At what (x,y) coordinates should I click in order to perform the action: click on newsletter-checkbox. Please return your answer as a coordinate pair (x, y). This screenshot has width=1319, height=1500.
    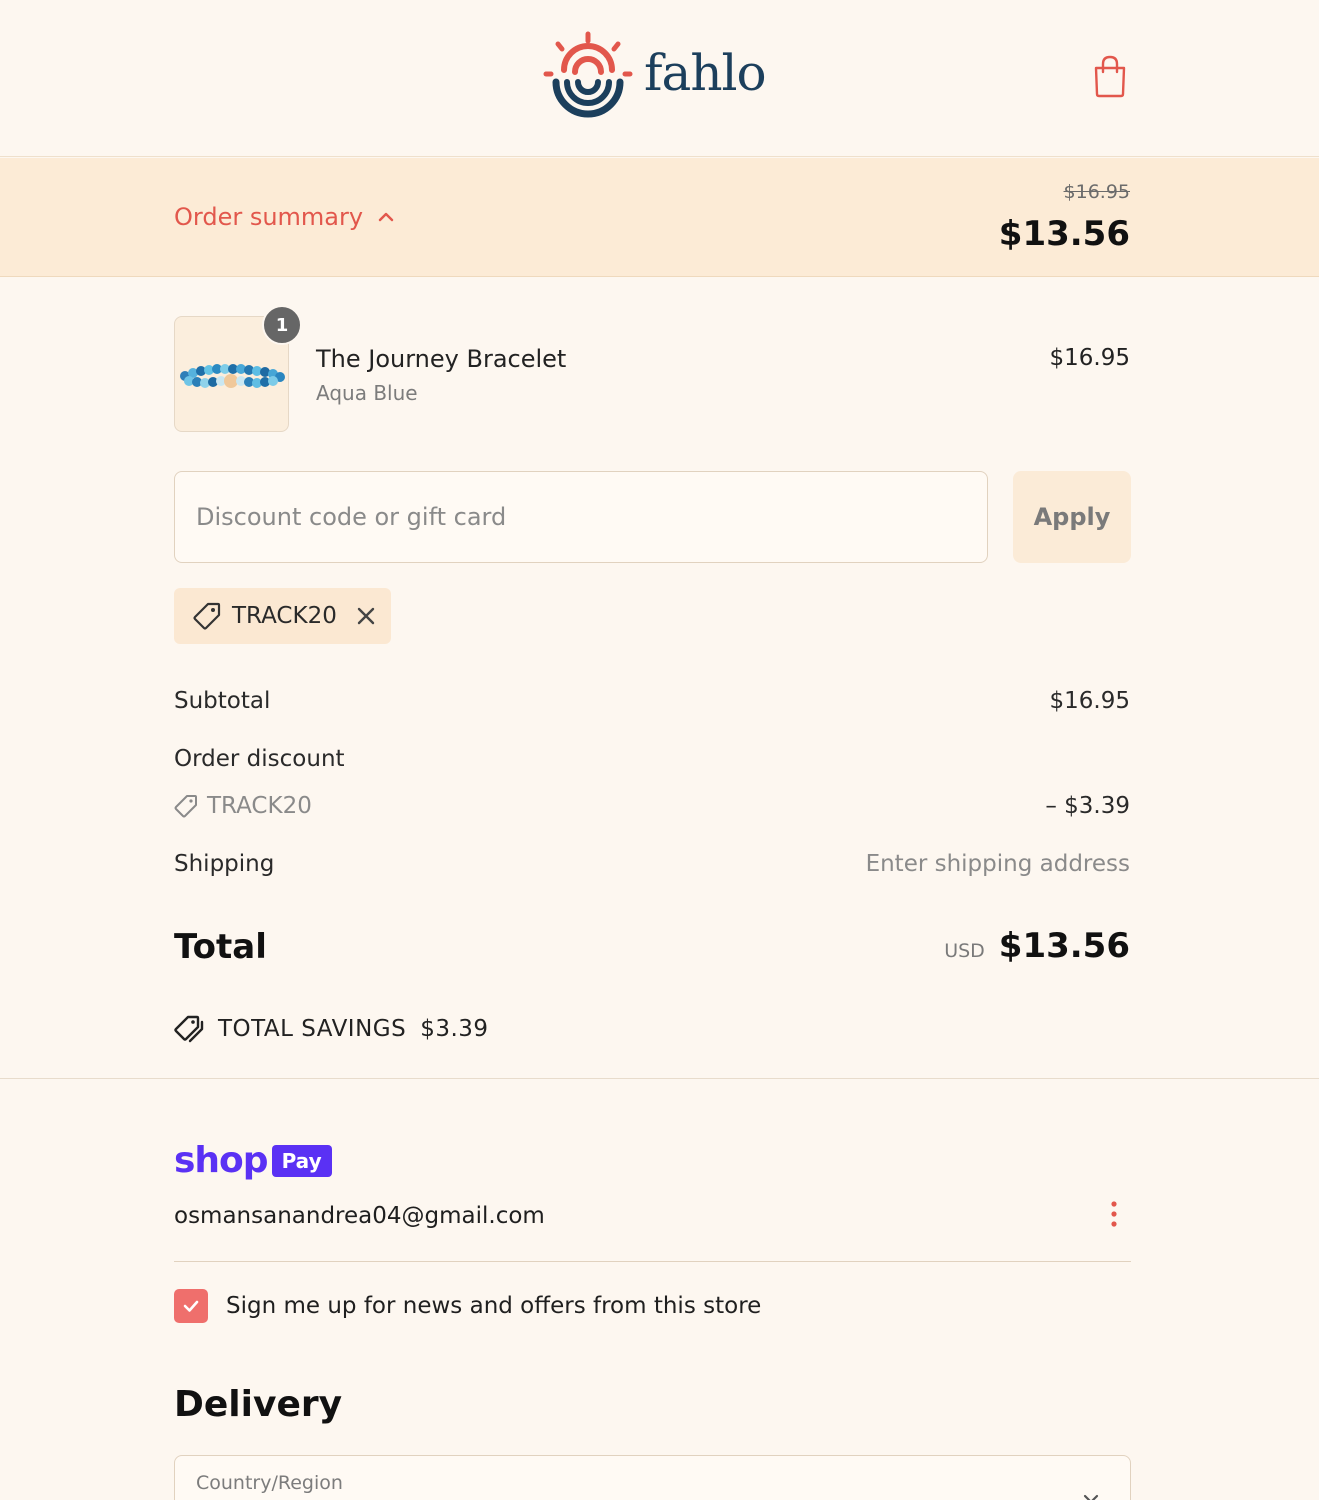
    Looking at the image, I should click on (191, 1306).